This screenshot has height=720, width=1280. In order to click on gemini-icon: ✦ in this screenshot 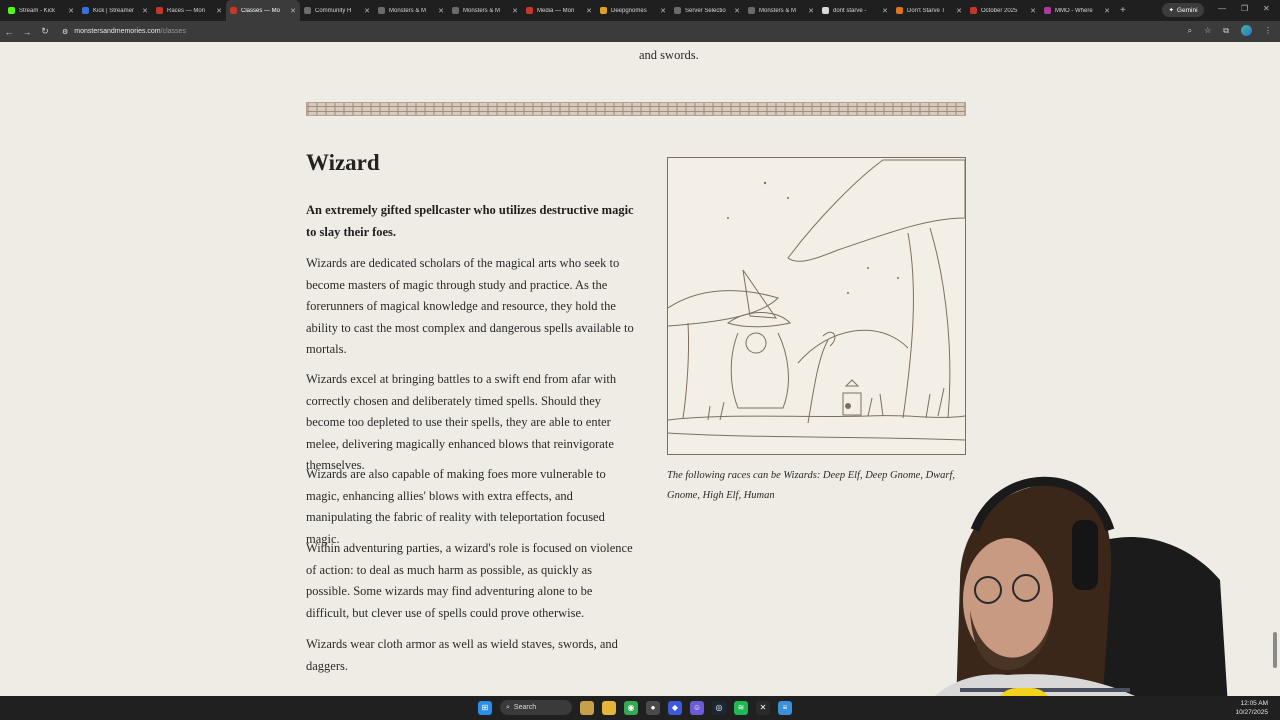, I will do `click(1171, 10)`.